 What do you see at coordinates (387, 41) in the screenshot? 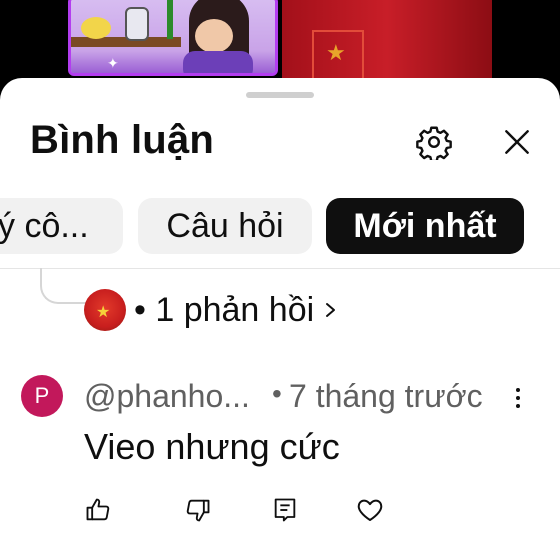
I see `video-background: ★` at bounding box center [387, 41].